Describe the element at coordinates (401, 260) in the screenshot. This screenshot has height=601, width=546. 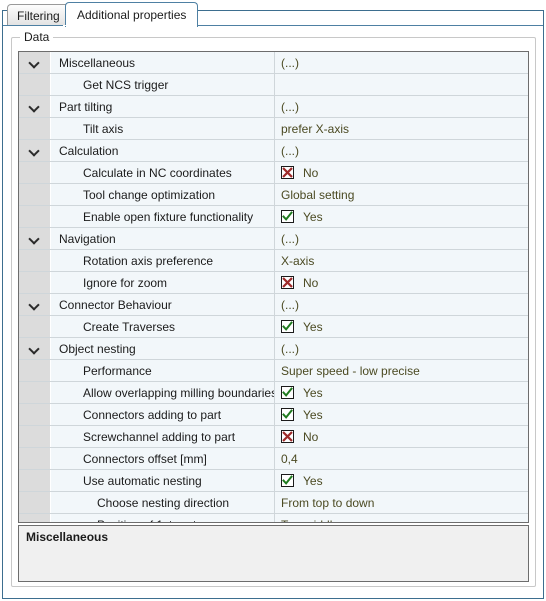
I see `property-value-cell: X-axis` at that location.